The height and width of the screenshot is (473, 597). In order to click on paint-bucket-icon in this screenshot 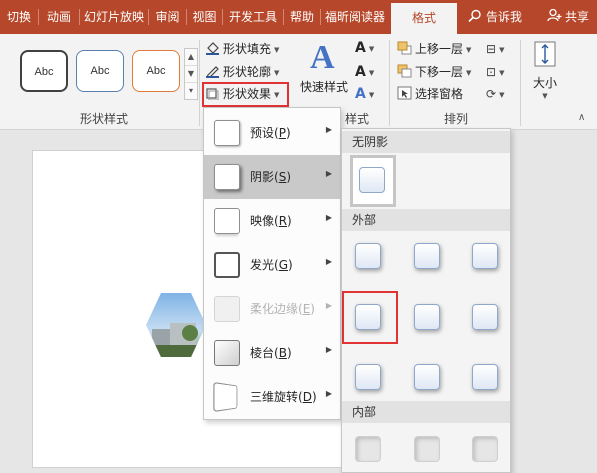, I will do `click(212, 48)`.